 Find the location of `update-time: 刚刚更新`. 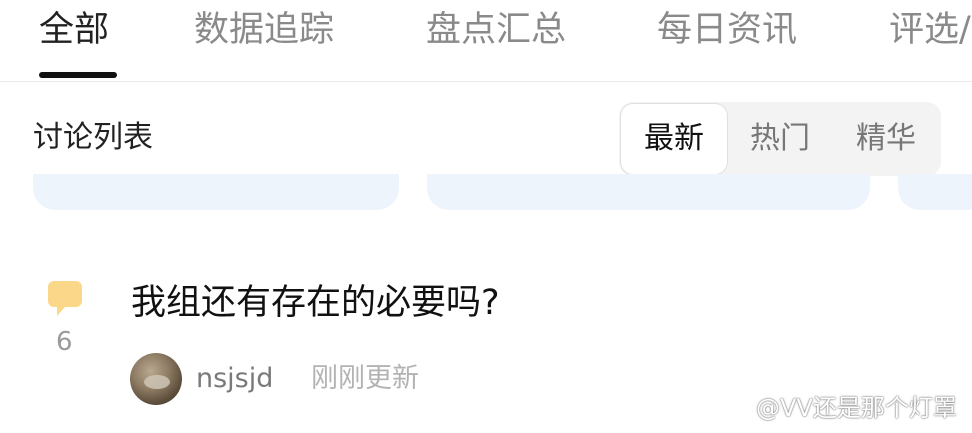

update-time: 刚刚更新 is located at coordinates (365, 378).